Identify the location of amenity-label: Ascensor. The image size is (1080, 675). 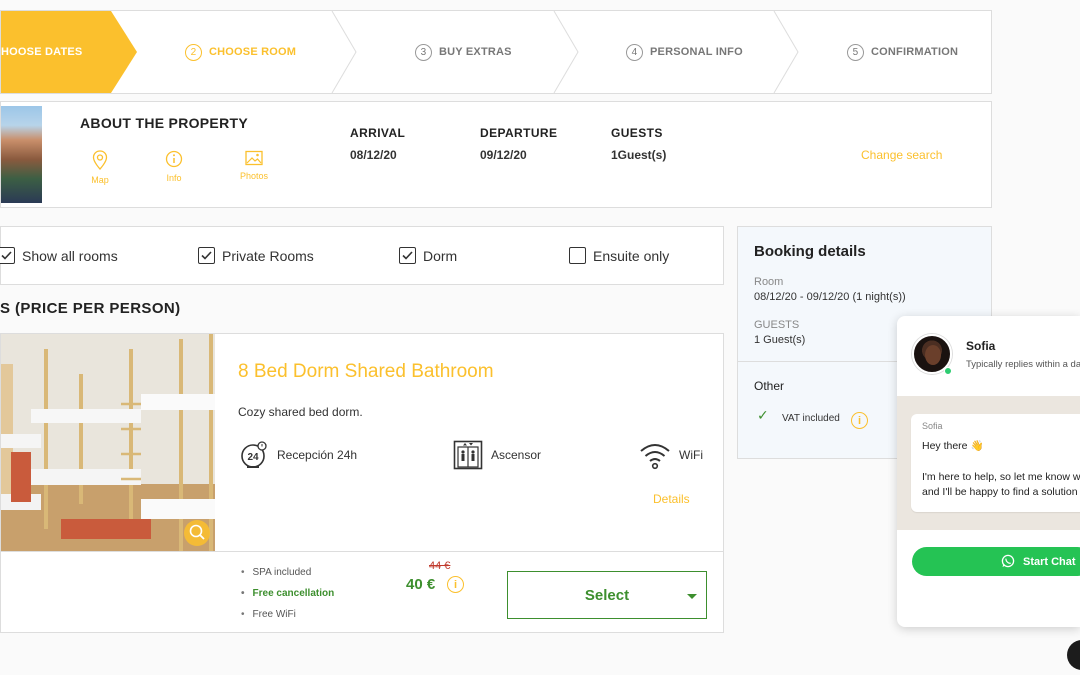
(516, 455).